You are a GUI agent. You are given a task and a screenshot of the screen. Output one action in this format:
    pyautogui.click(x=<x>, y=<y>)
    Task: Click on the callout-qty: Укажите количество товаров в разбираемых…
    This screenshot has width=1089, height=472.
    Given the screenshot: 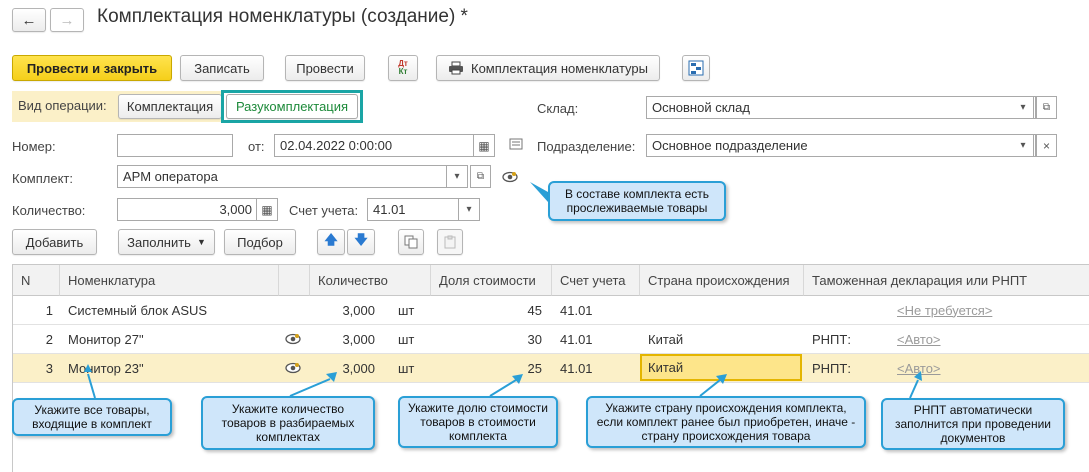 What is the action you would take?
    pyautogui.click(x=288, y=423)
    